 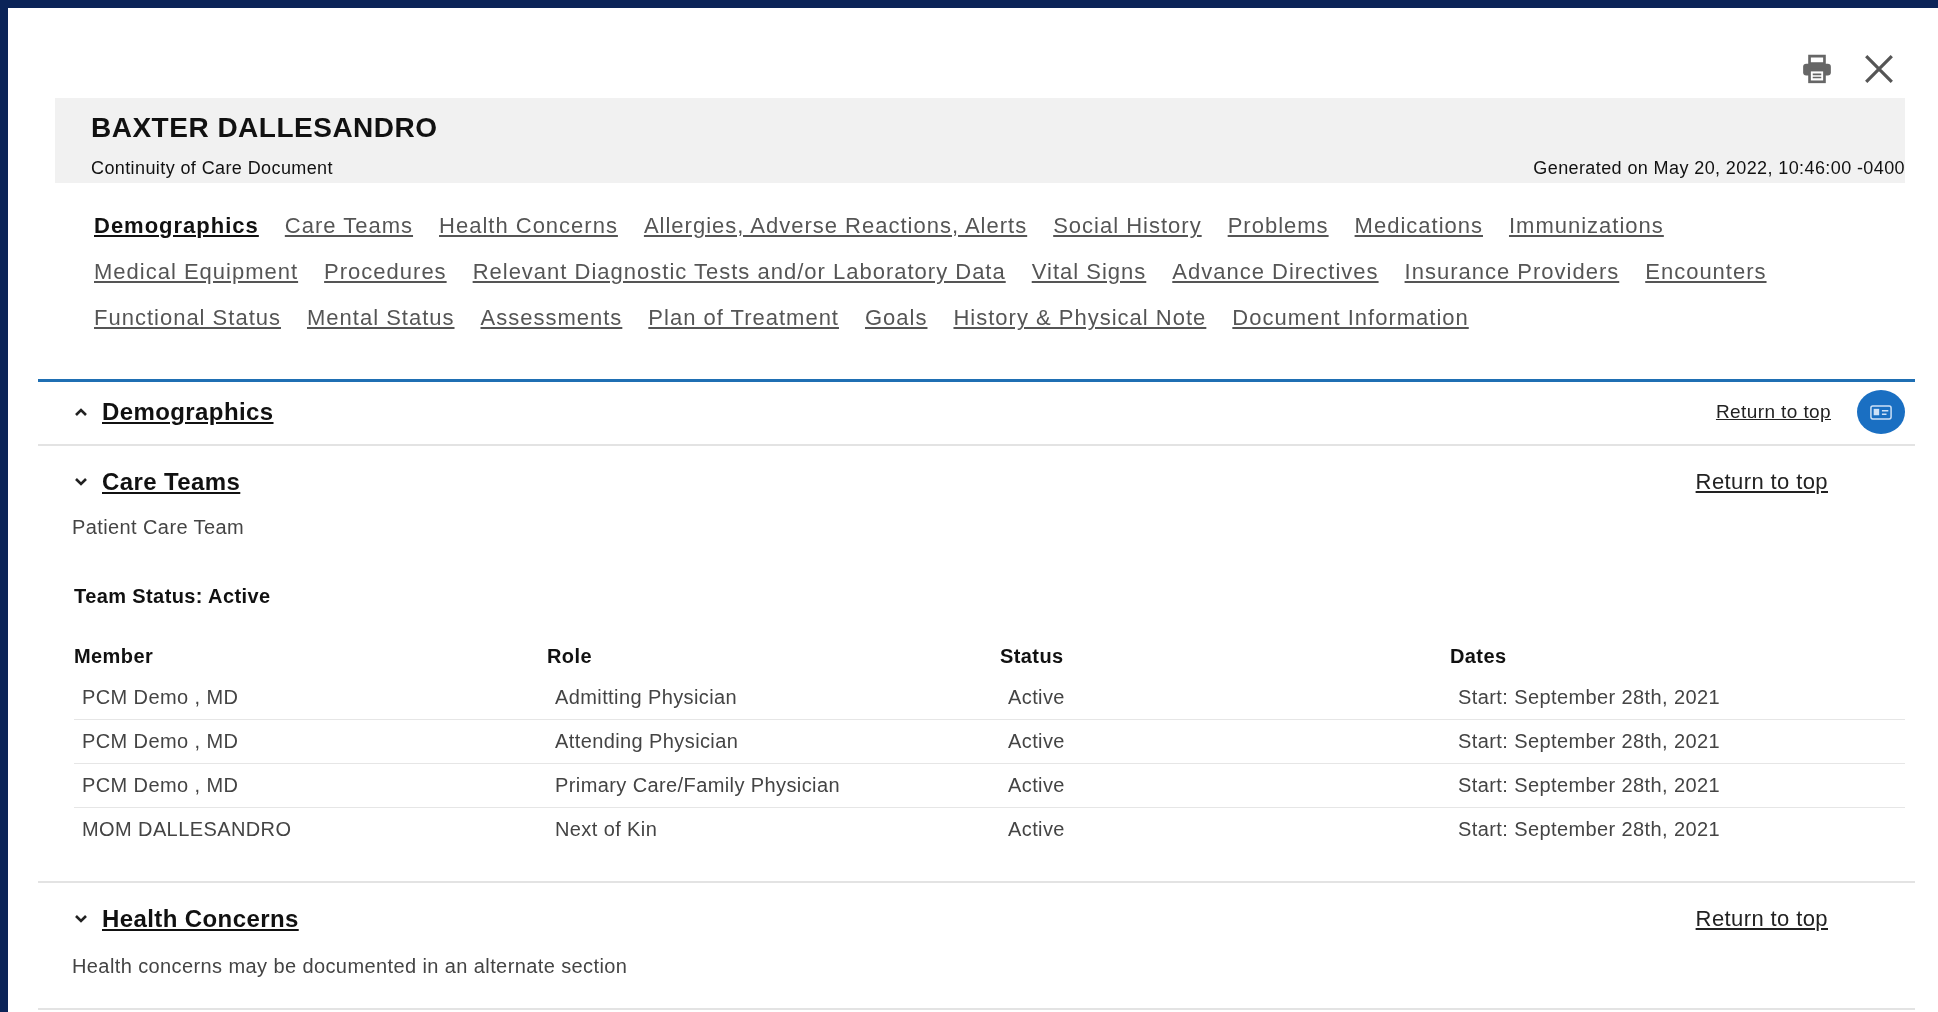 What do you see at coordinates (1479, 656) in the screenshot?
I see `column-header: Dates` at bounding box center [1479, 656].